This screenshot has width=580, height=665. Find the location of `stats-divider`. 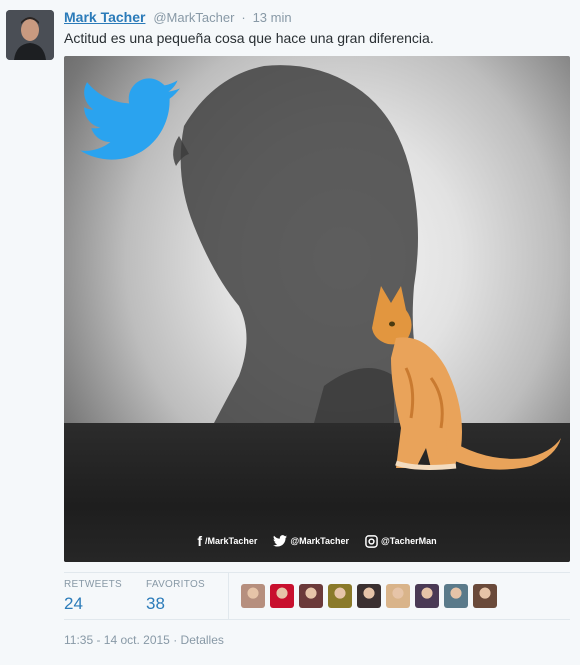

stats-divider is located at coordinates (228, 596).